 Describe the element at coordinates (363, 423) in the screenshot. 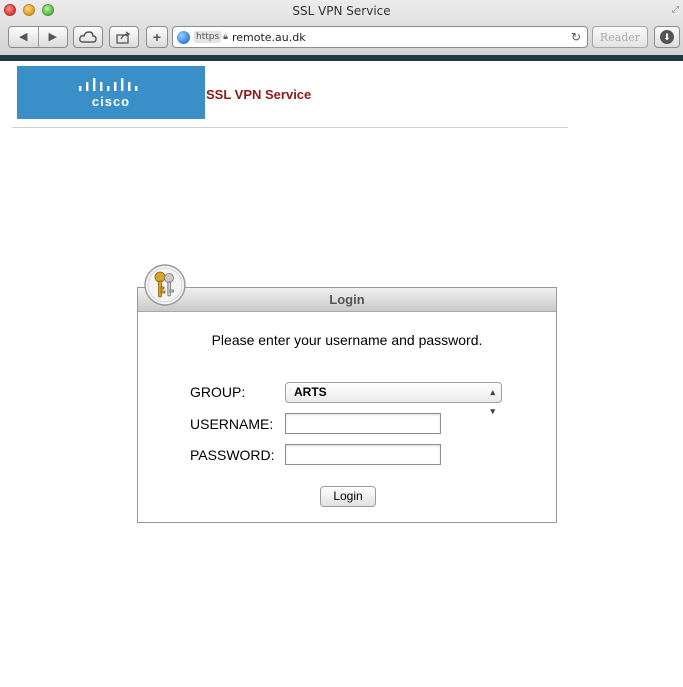

I see `username-input` at that location.